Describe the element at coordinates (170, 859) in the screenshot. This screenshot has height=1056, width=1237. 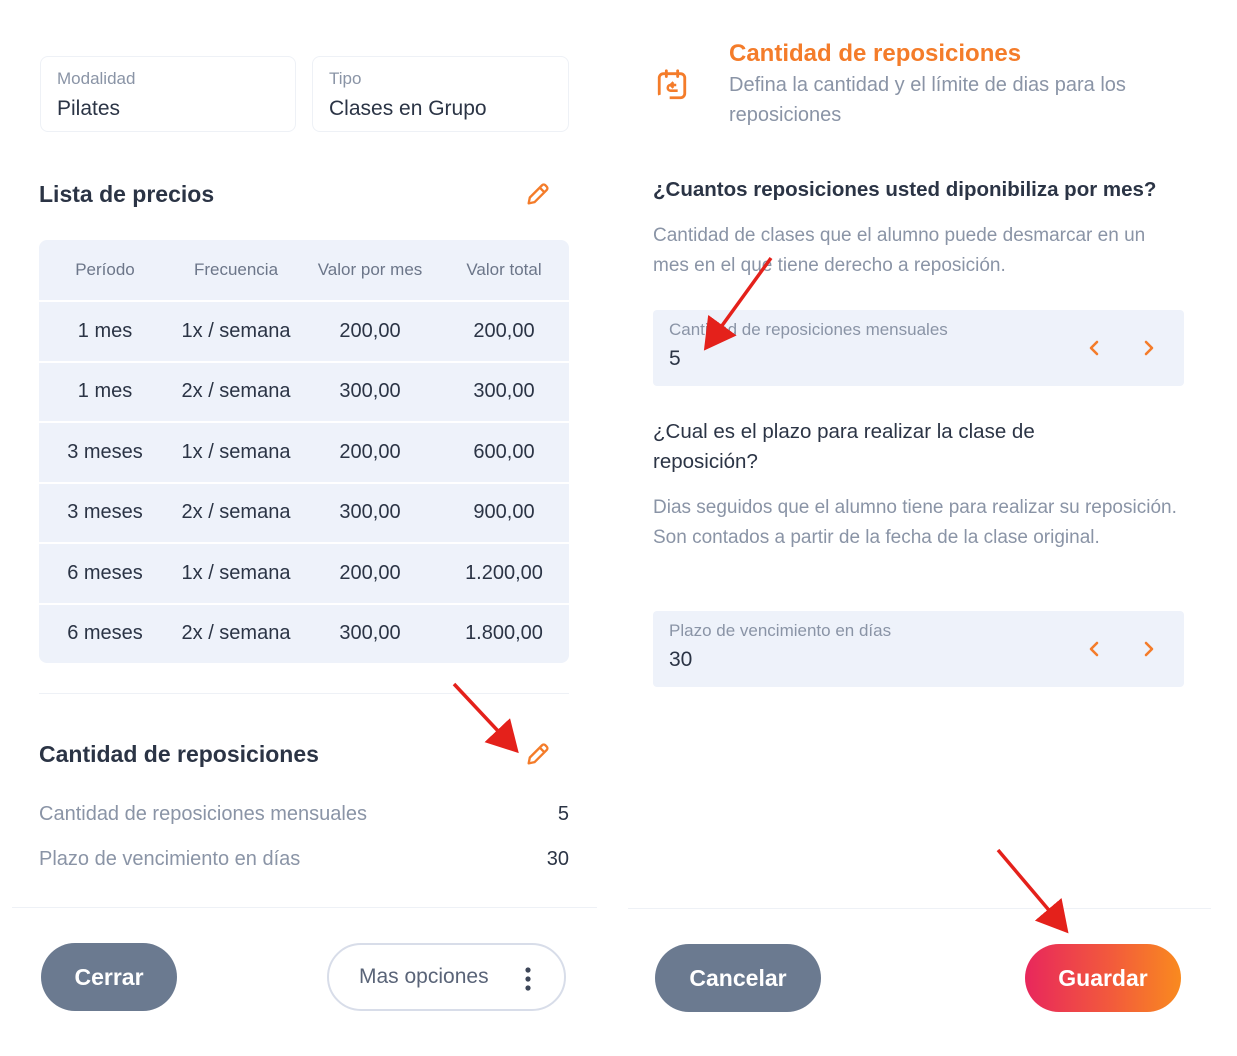
I see `plazo-vencimiento-label: Plazo de vencimiento en días` at that location.